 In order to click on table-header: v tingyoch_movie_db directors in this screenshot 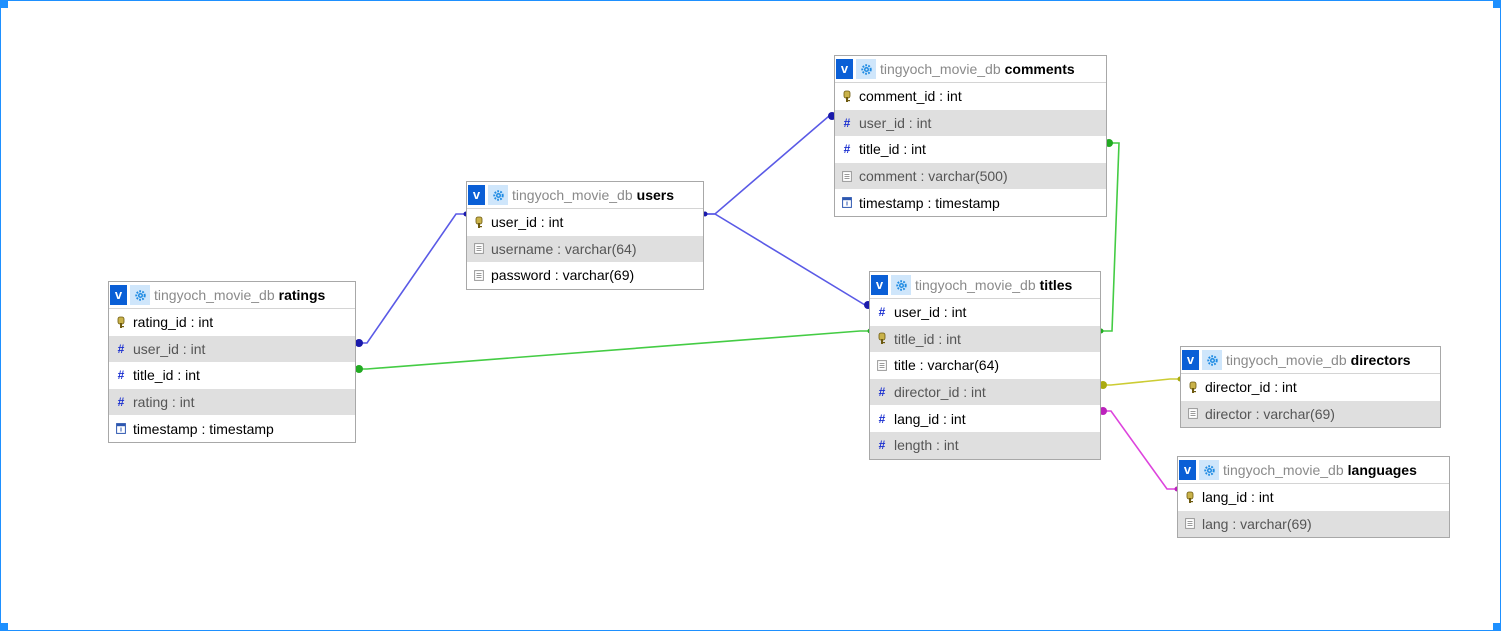, I will do `click(1310, 360)`.